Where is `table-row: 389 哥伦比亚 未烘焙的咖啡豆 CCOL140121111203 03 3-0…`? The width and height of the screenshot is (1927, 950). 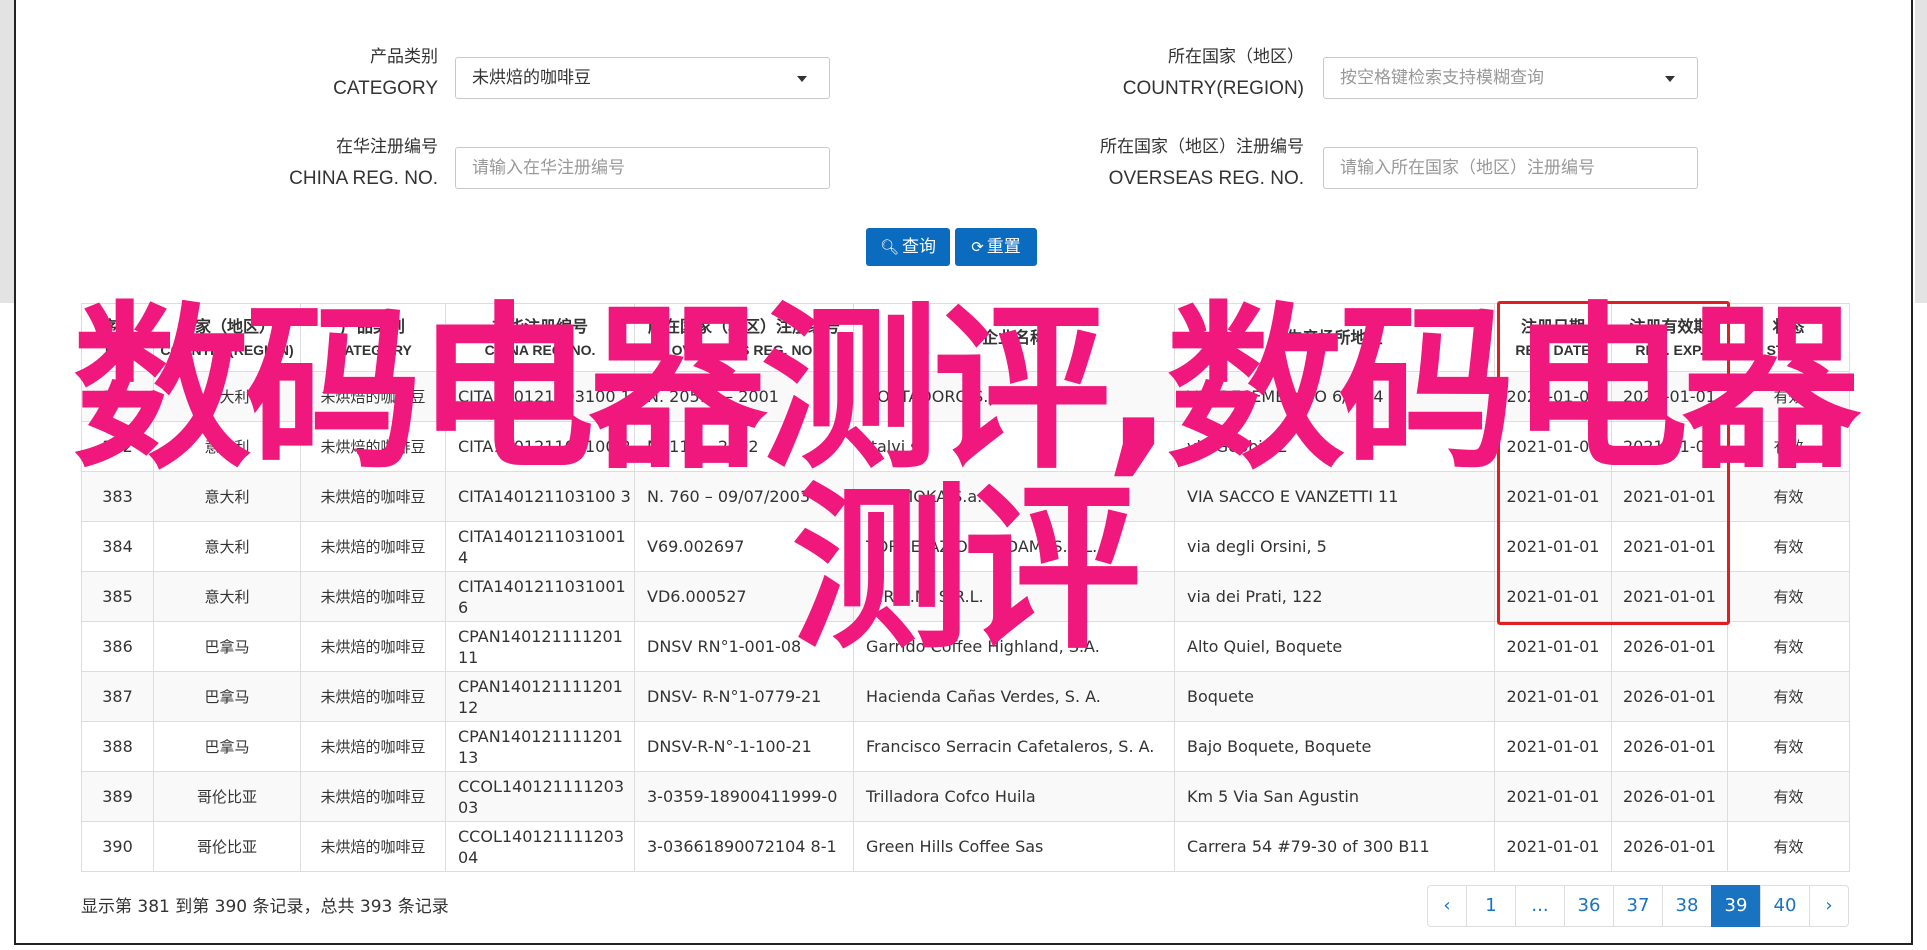 table-row: 389 哥伦比亚 未烘焙的咖啡豆 CCOL140121111203 03 3-0… is located at coordinates (965, 796).